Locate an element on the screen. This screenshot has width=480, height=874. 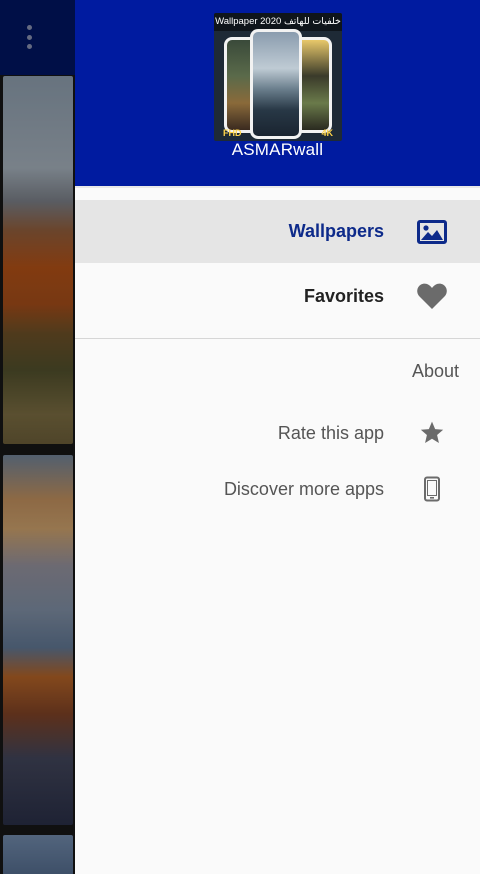
drawer-item-wallpapers: Wallpapers is located at coordinates (277, 231).